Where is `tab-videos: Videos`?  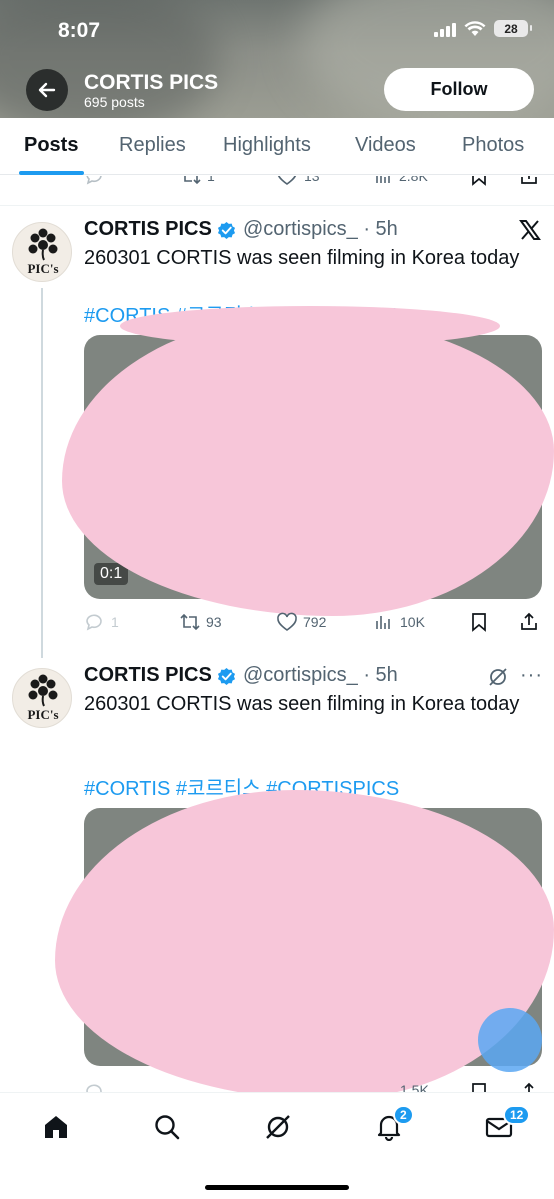 tab-videos: Videos is located at coordinates (385, 145).